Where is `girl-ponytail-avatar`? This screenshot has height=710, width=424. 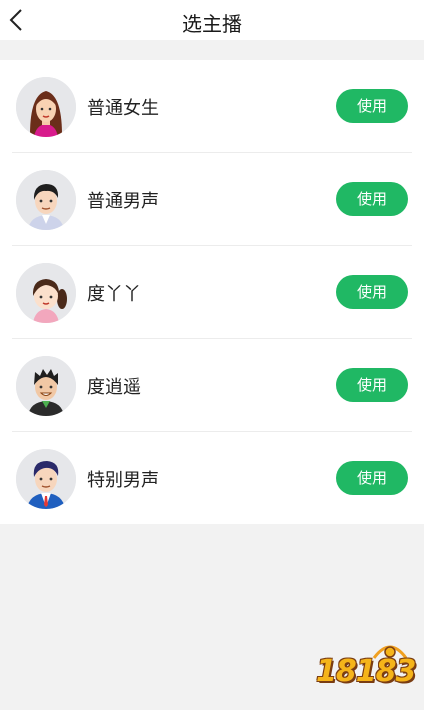
girl-ponytail-avatar is located at coordinates (46, 293).